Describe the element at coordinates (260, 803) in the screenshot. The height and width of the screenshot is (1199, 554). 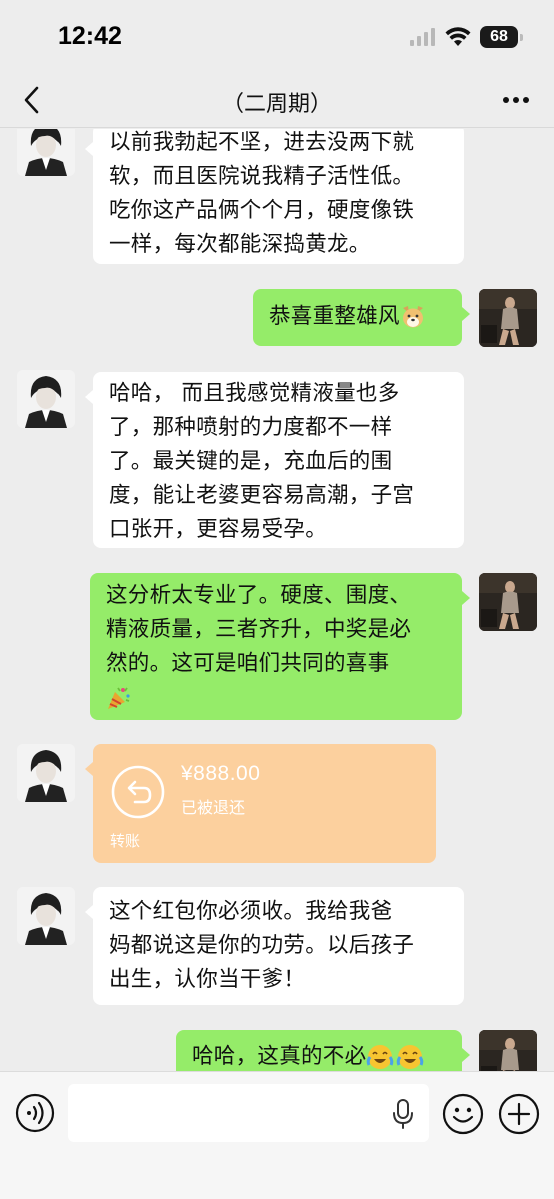
I see `transfer-card: ¥888.00 已被退还 转账` at that location.